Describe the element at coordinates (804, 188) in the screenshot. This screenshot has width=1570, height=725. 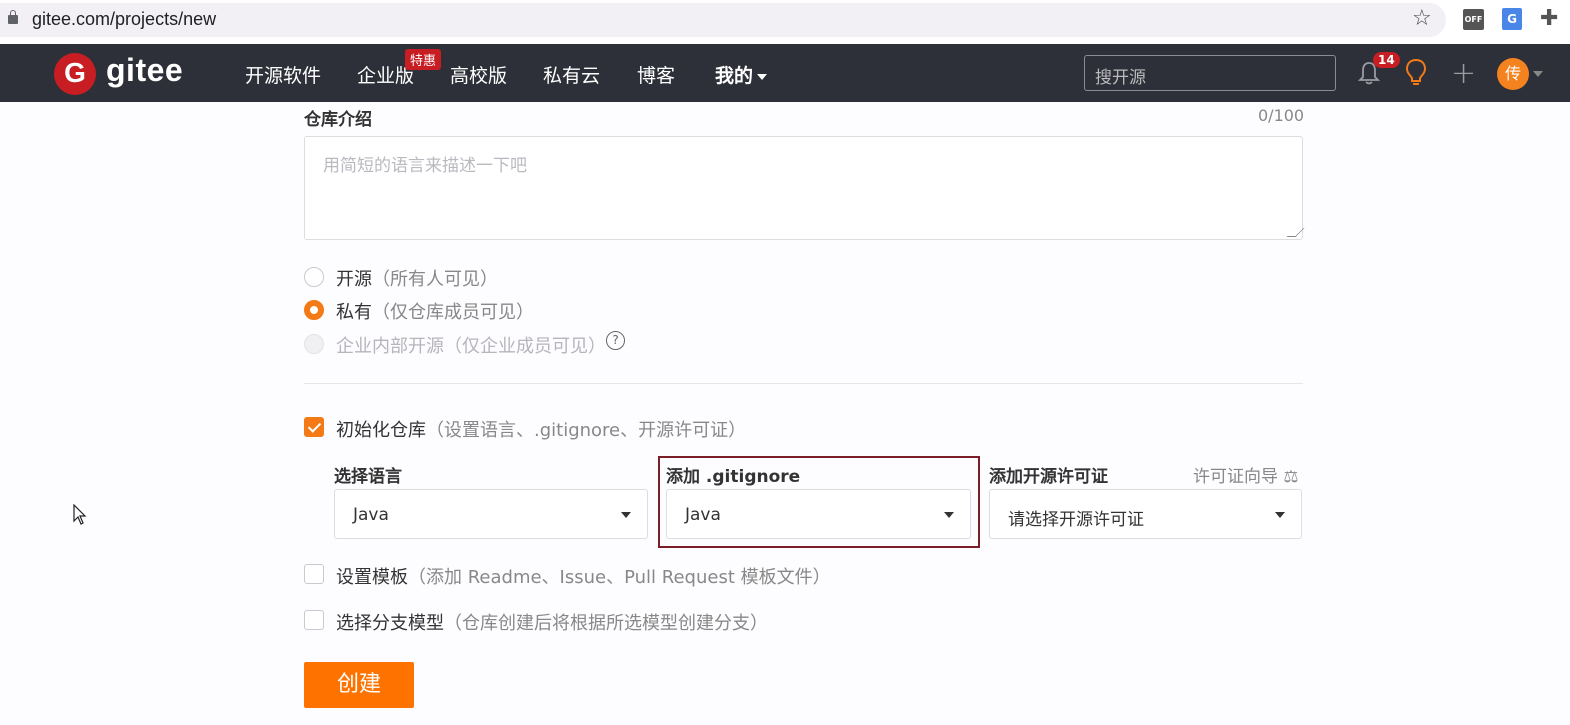
I see `repo-intro-textarea: 用简短的语言来描述一下吧` at that location.